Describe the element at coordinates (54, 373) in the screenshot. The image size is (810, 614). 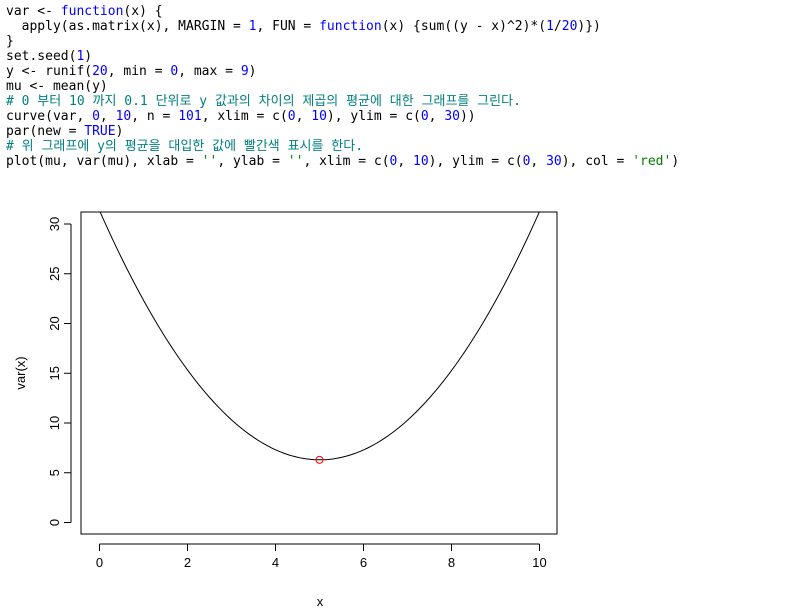
I see `y-tick-label: 15` at that location.